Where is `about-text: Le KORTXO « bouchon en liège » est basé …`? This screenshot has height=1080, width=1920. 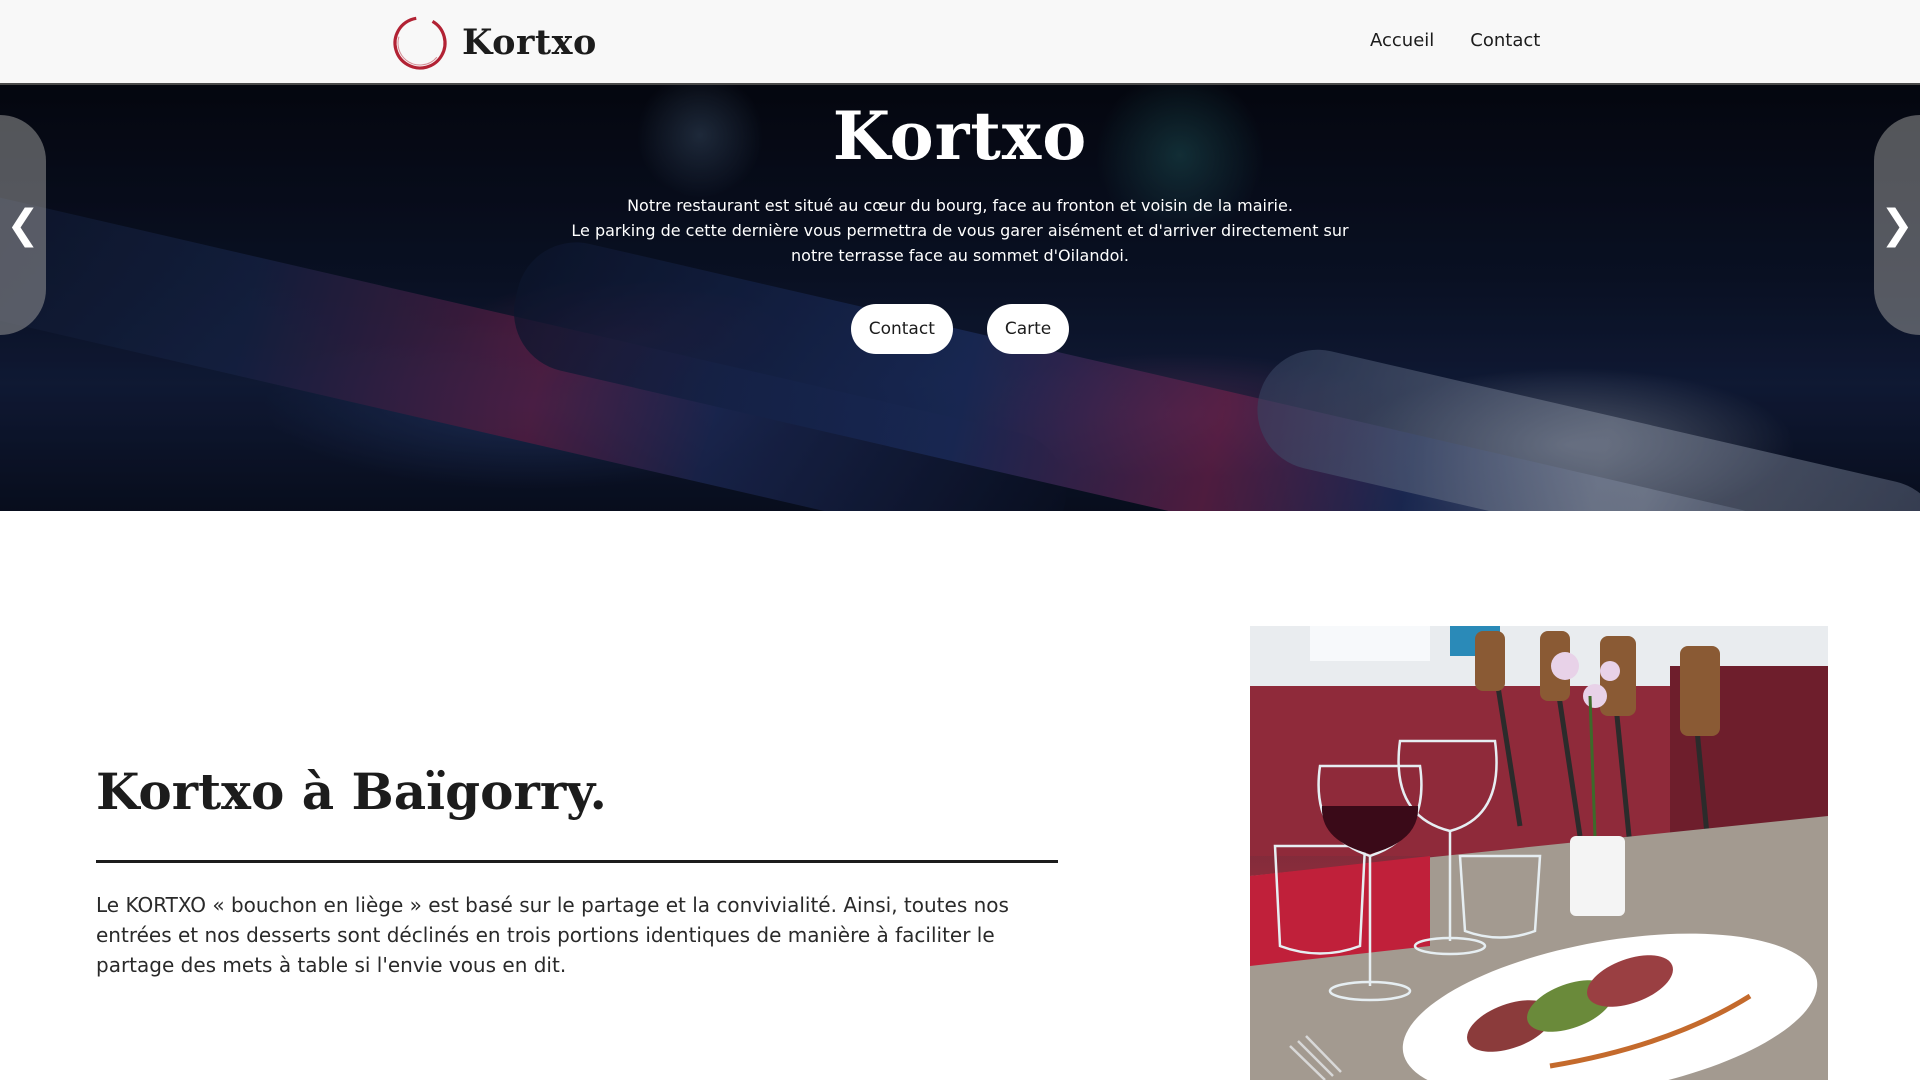
about-text: Le KORTXO « bouchon en liège » est basé … is located at coordinates (552, 935).